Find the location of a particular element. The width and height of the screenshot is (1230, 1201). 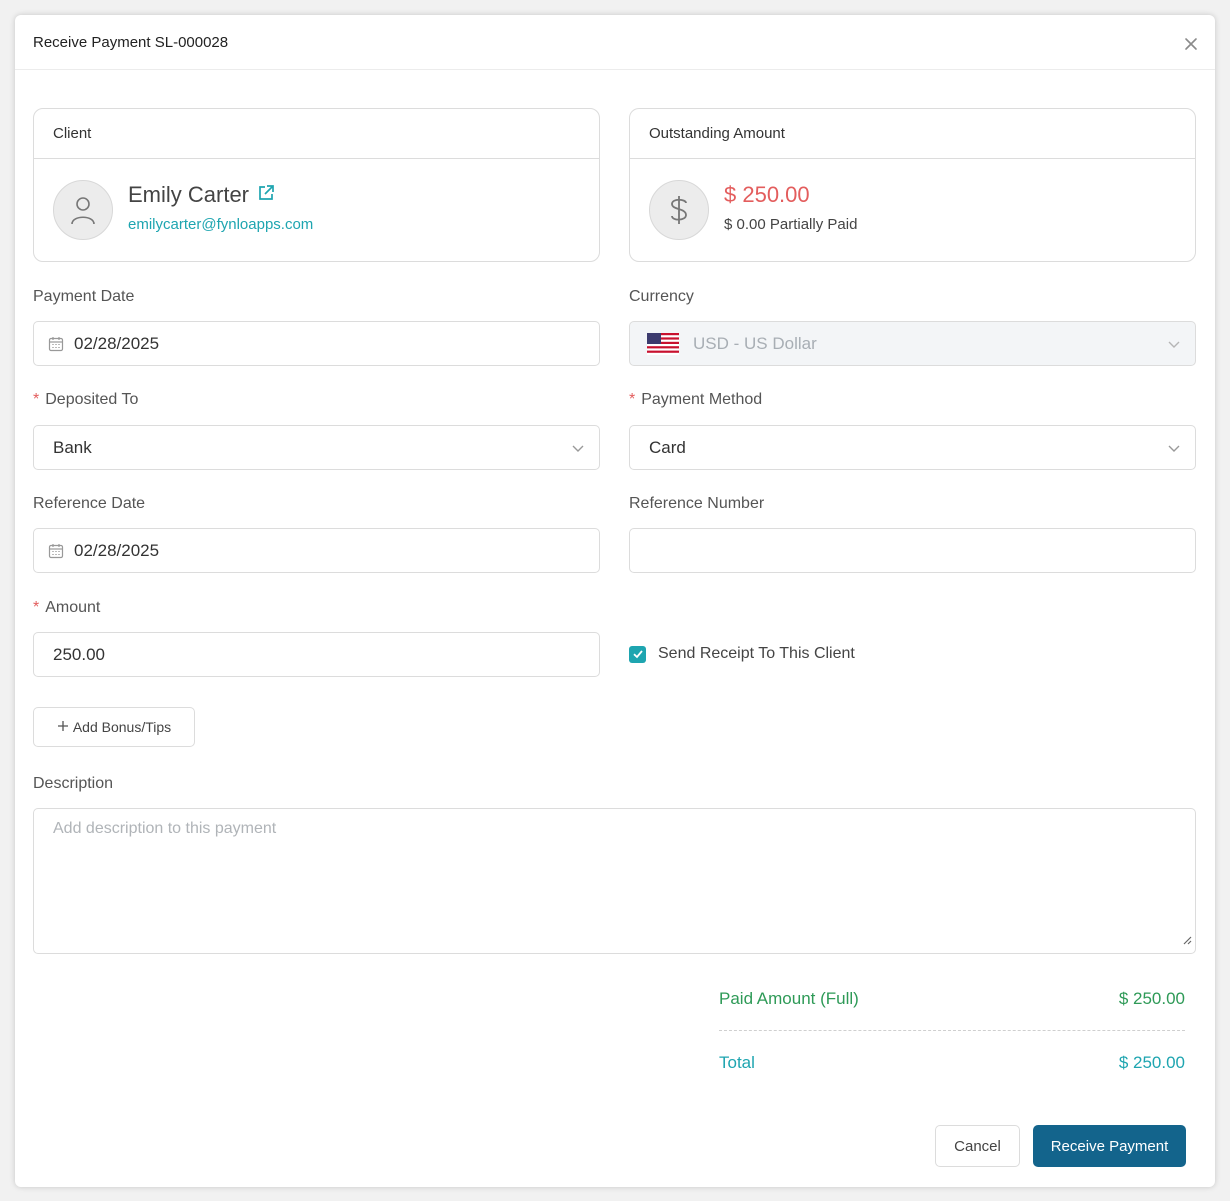

add-bonus-button: Add Bonus/Tips is located at coordinates (114, 727).